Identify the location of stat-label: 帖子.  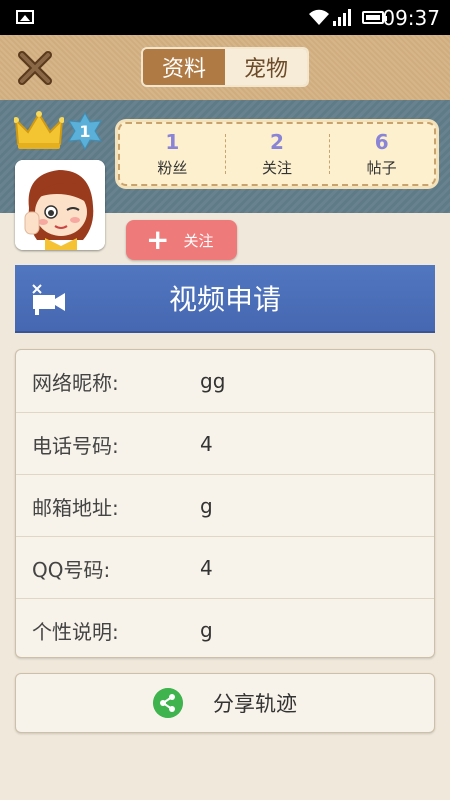
(381, 168).